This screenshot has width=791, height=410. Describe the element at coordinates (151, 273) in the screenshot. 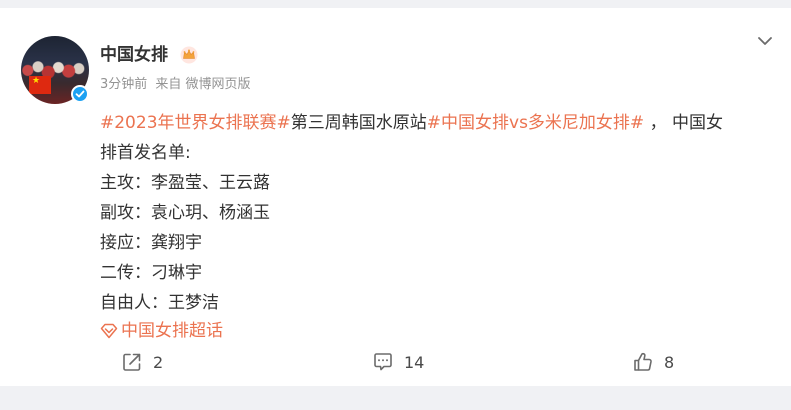

I see `lineup-setter: 二传：刁琳宇` at that location.